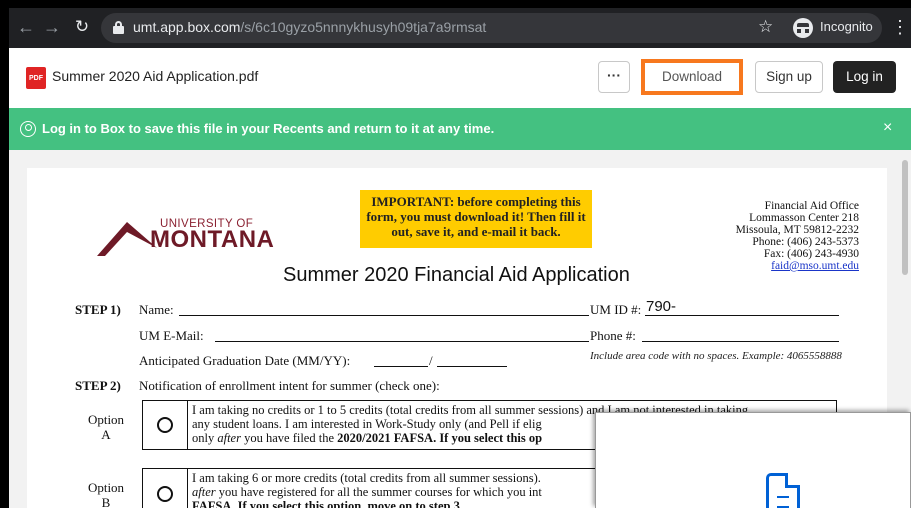 Image resolution: width=911 pixels, height=508 pixels. What do you see at coordinates (384, 315) in the screenshot?
I see `name-field-line` at bounding box center [384, 315].